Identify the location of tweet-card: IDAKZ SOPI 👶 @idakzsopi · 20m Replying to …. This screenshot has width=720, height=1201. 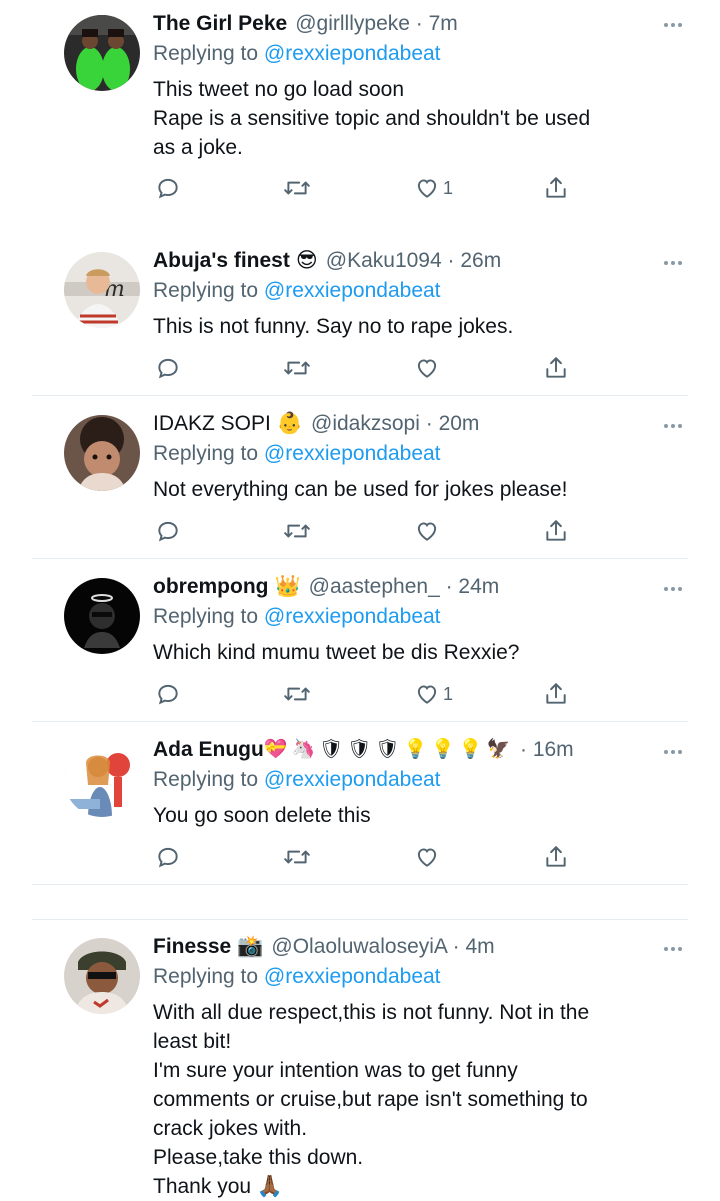
(360, 481).